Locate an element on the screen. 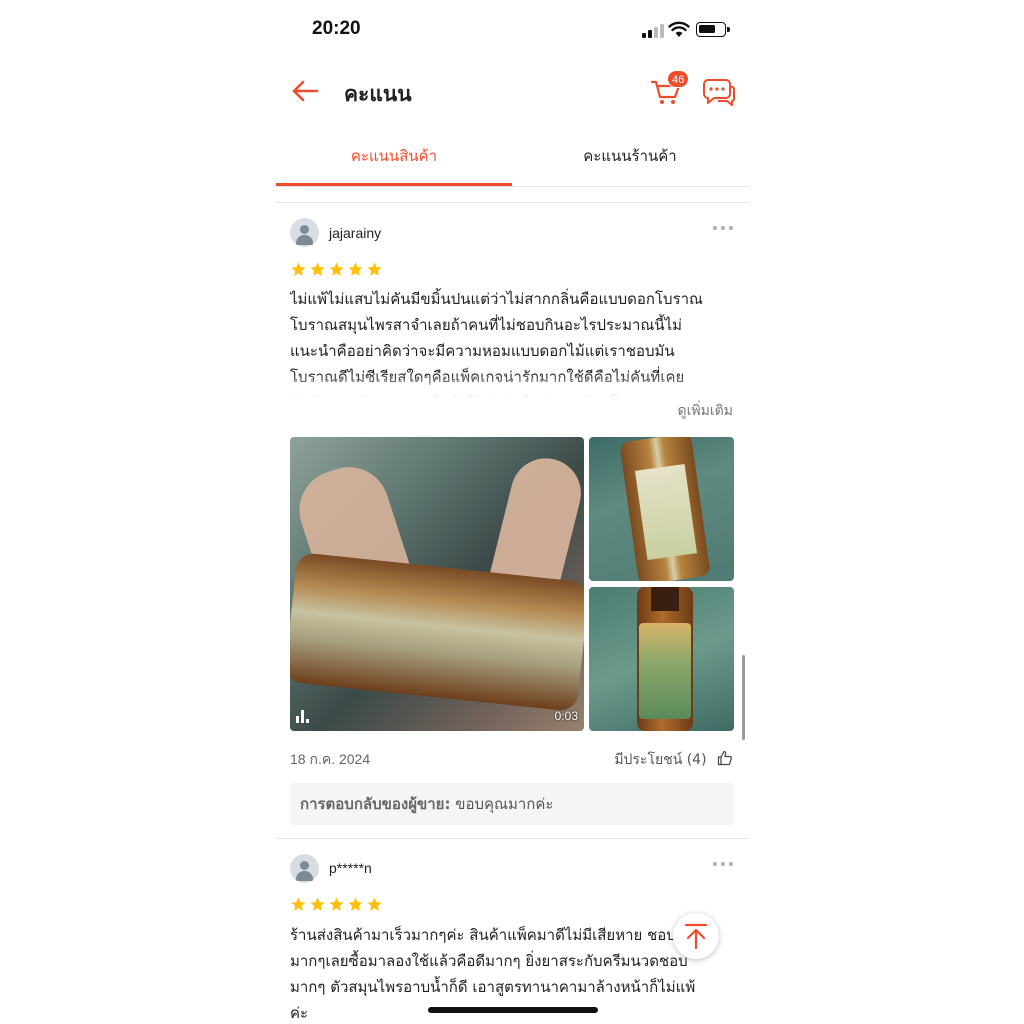 The image size is (1024, 1024). battery-icon is located at coordinates (713, 29).